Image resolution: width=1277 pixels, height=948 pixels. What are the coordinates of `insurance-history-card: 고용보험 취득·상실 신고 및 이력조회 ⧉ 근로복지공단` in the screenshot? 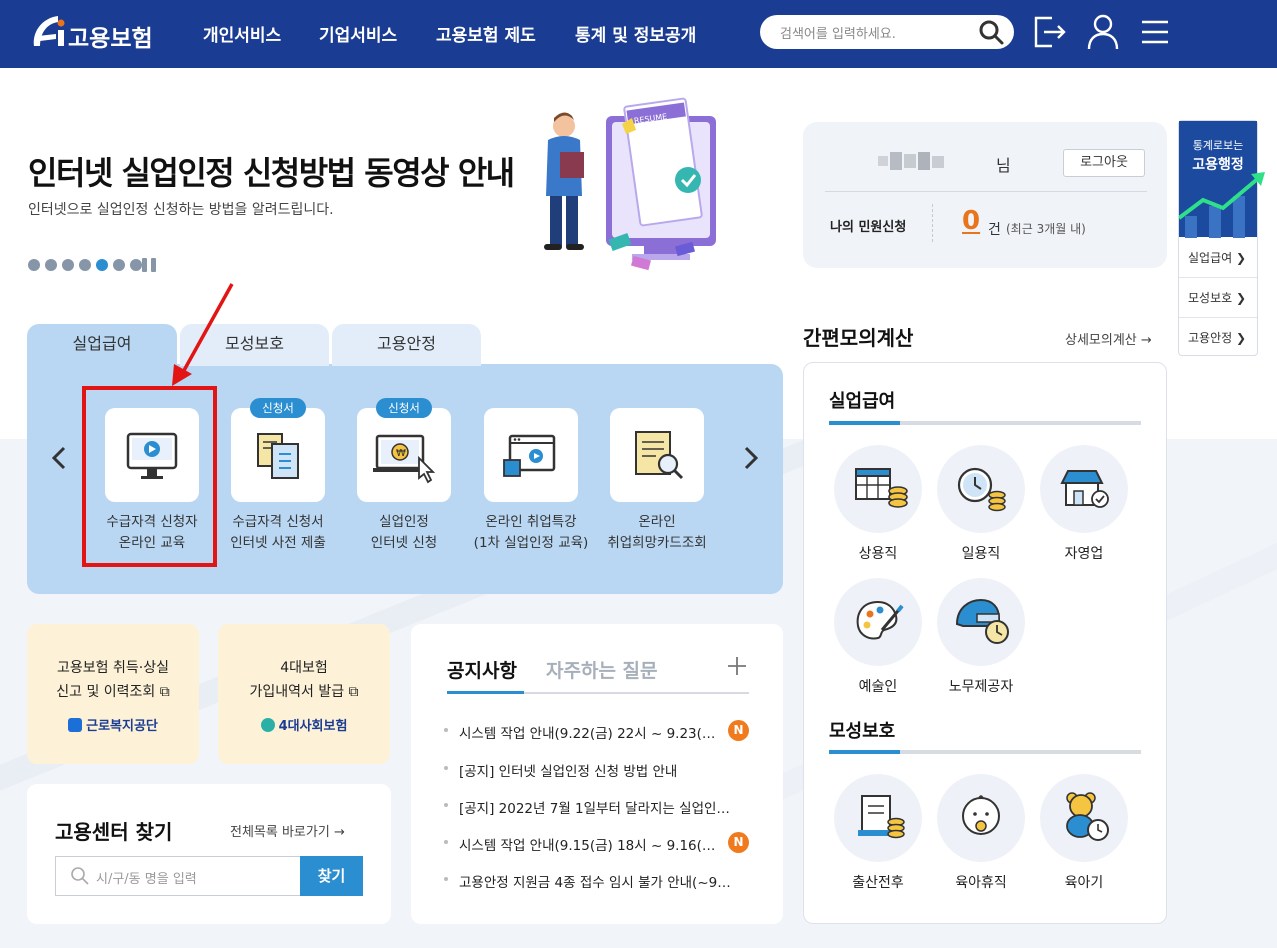 It's located at (113, 694).